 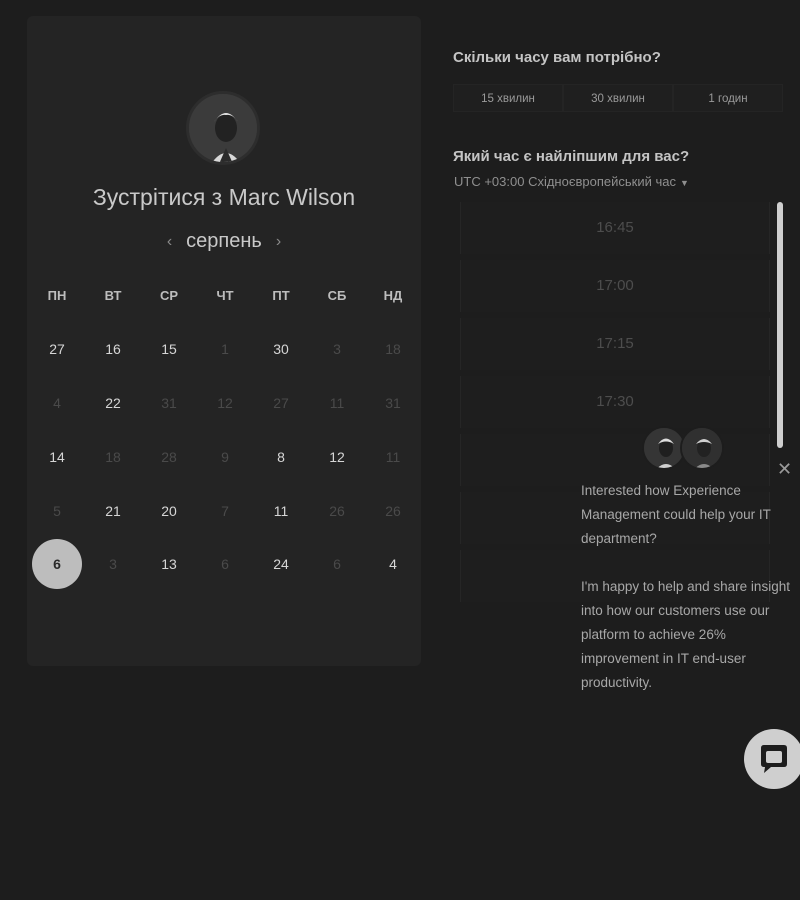 What do you see at coordinates (337, 457) in the screenshot?
I see `calendar-day: 12` at bounding box center [337, 457].